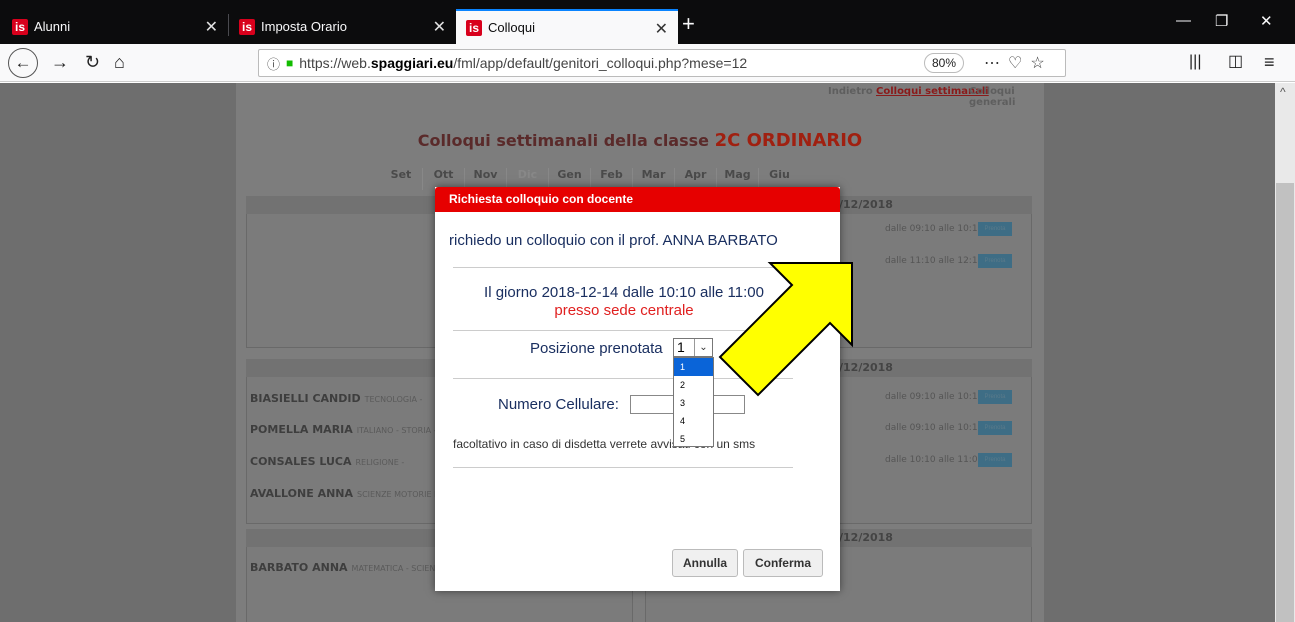 The height and width of the screenshot is (622, 1295). What do you see at coordinates (688, 24) in the screenshot?
I see `new-tab-icon: +` at bounding box center [688, 24].